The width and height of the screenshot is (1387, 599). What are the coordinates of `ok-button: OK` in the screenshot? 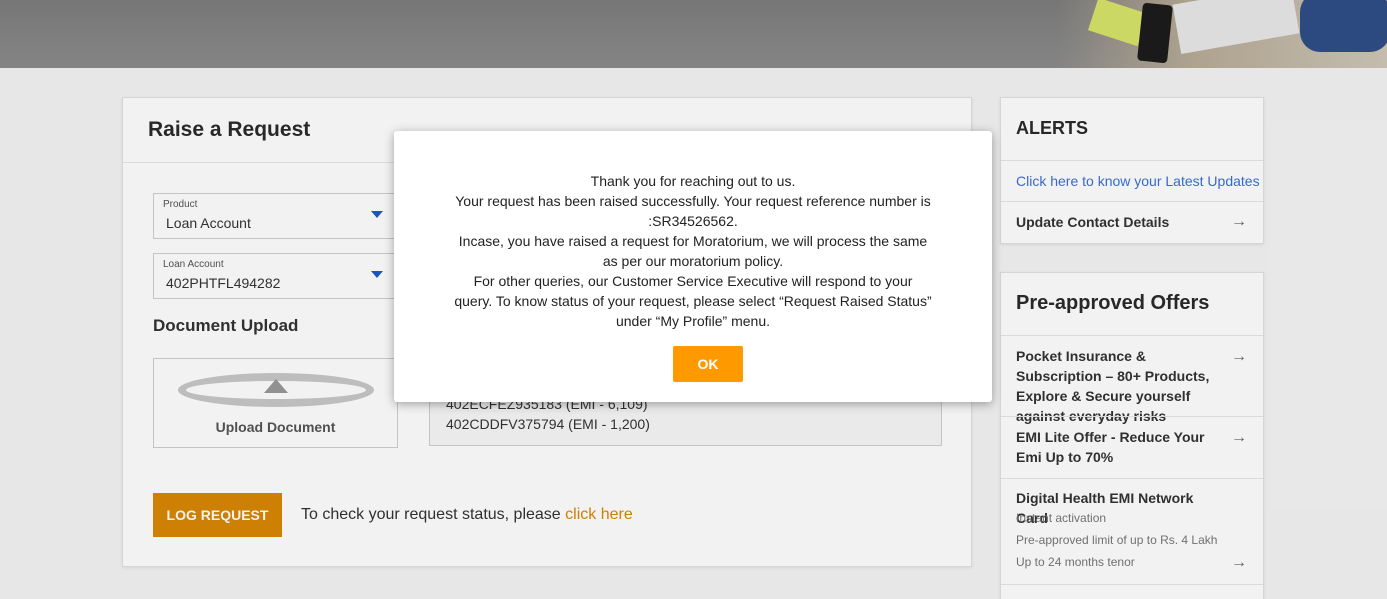 It's located at (708, 364).